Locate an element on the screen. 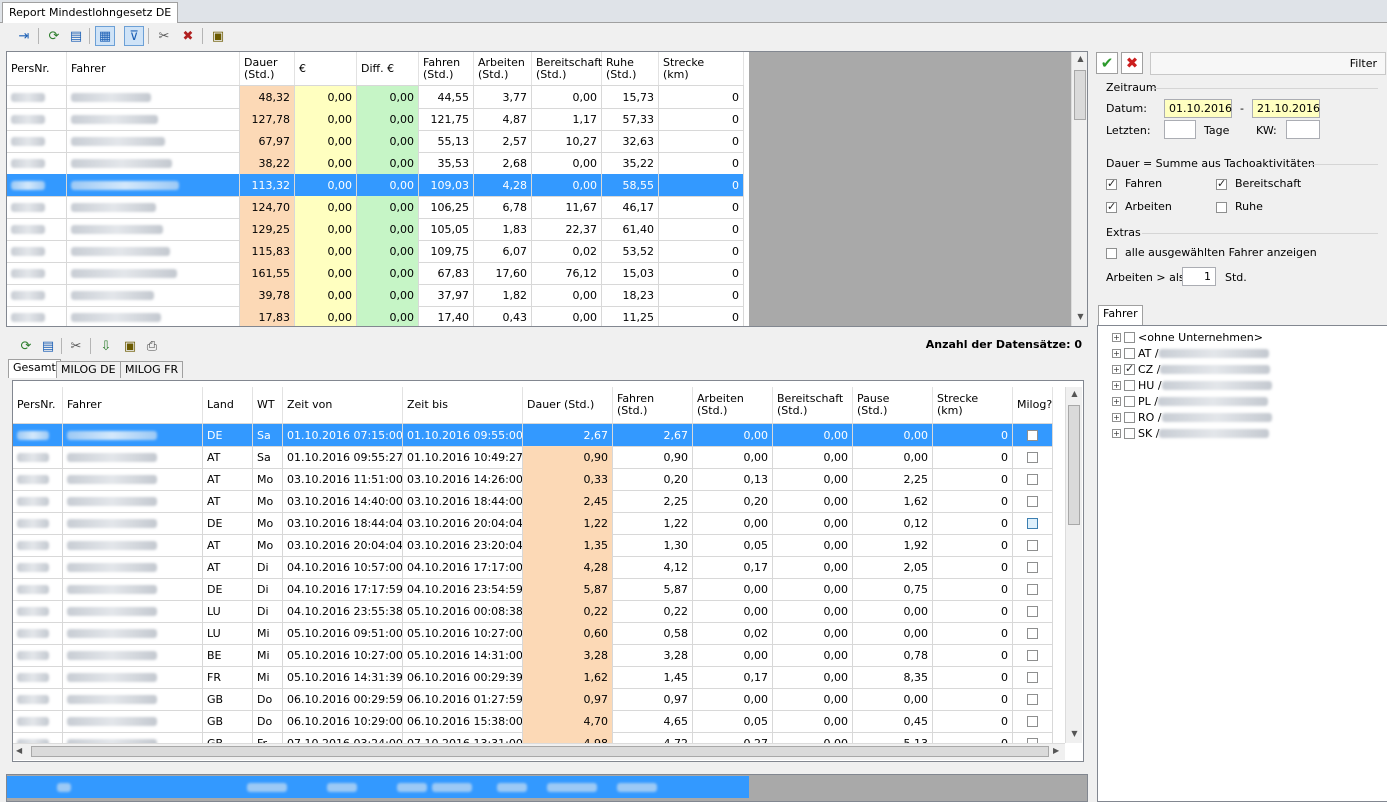 This screenshot has width=1387, height=802. column-header: Pause (Std.) is located at coordinates (893, 405).